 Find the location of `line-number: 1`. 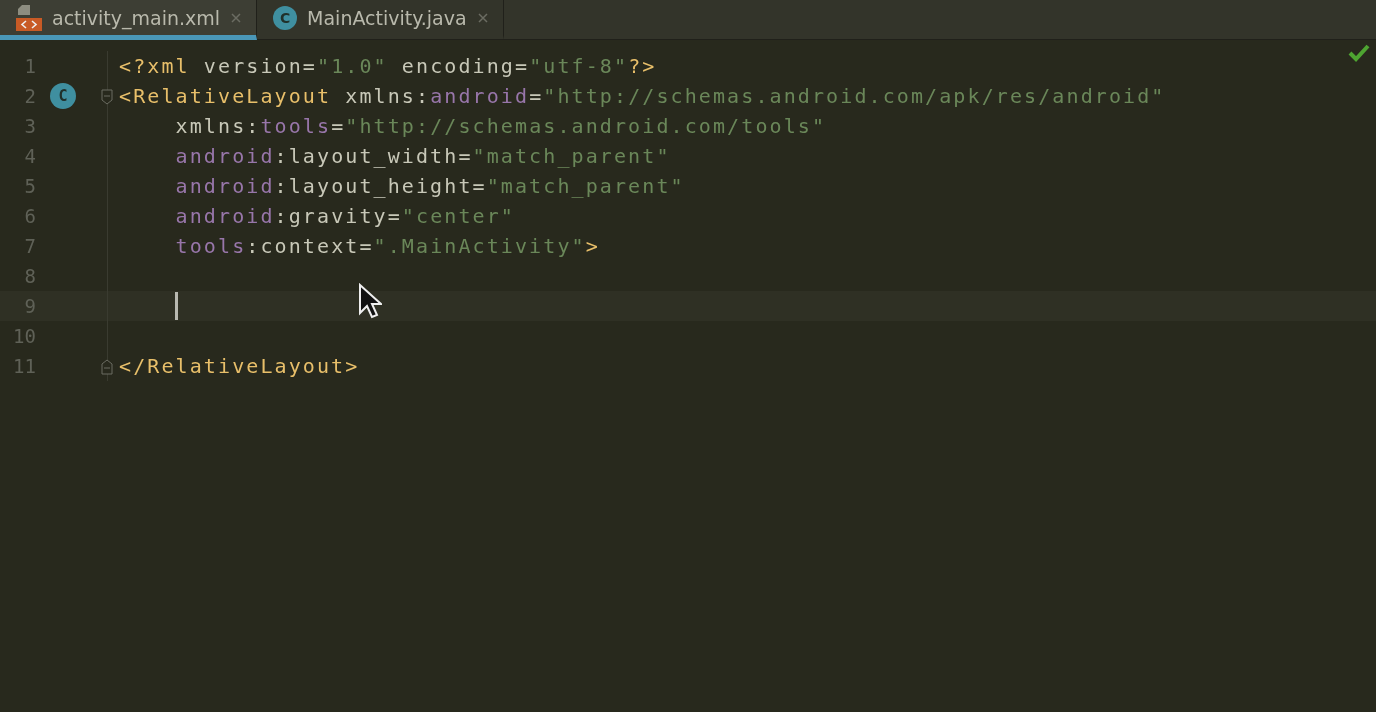

line-number: 1 is located at coordinates (29, 66).